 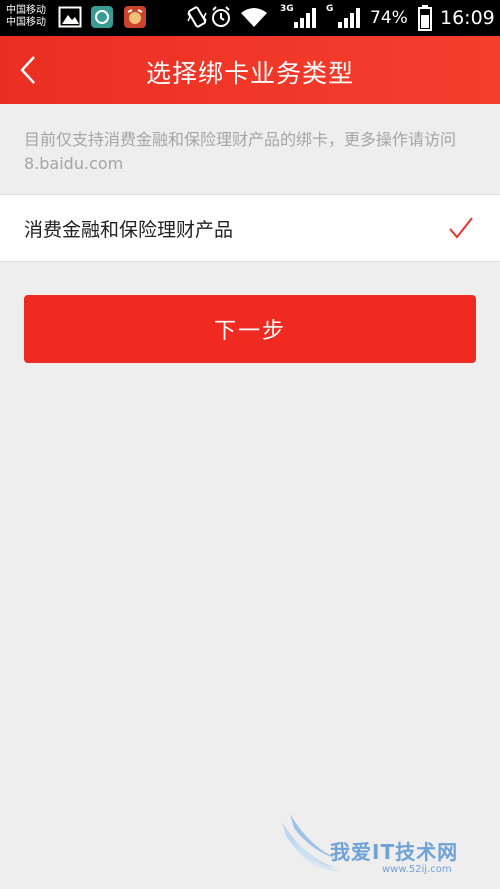 I want to click on status-time: 16:09, so click(x=467, y=18).